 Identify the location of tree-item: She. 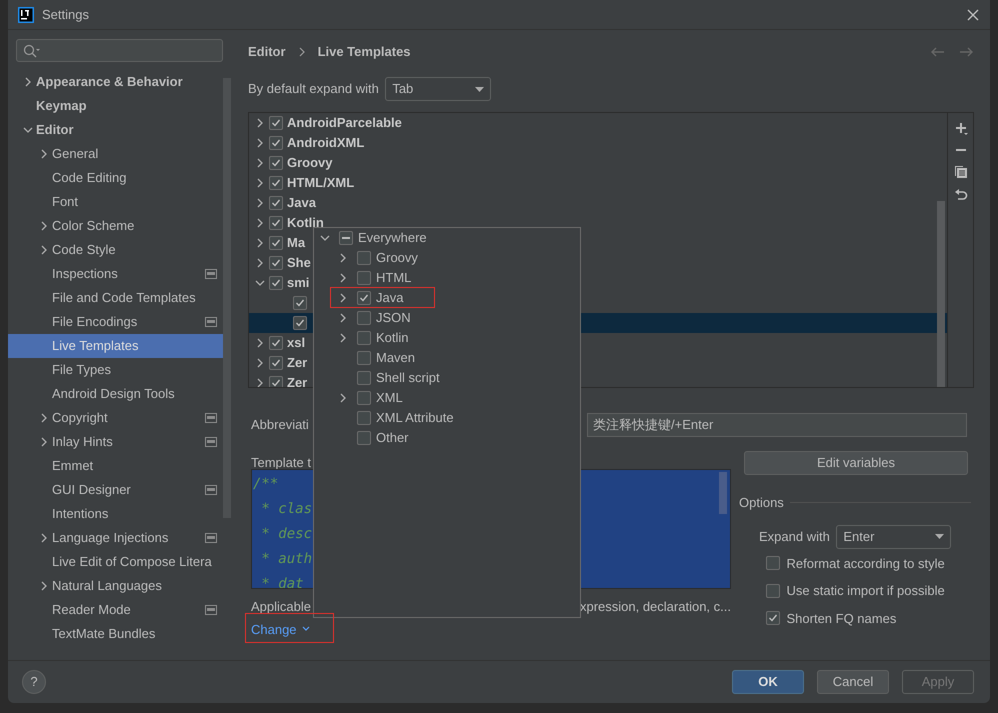
(283, 263).